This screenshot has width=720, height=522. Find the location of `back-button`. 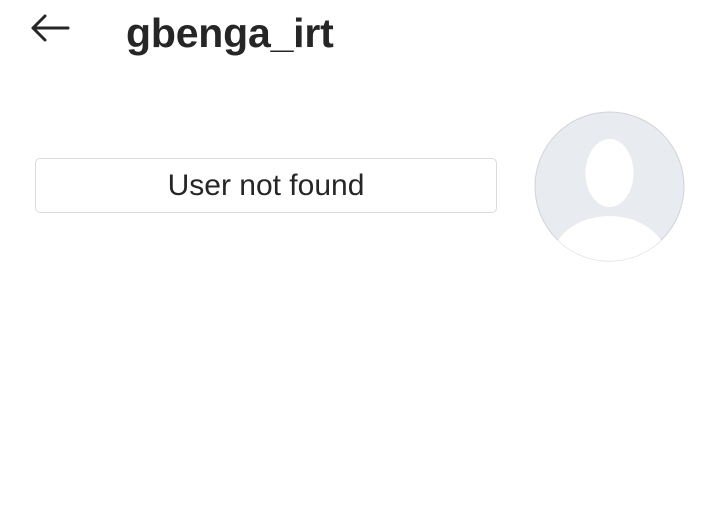

back-button is located at coordinates (49, 28).